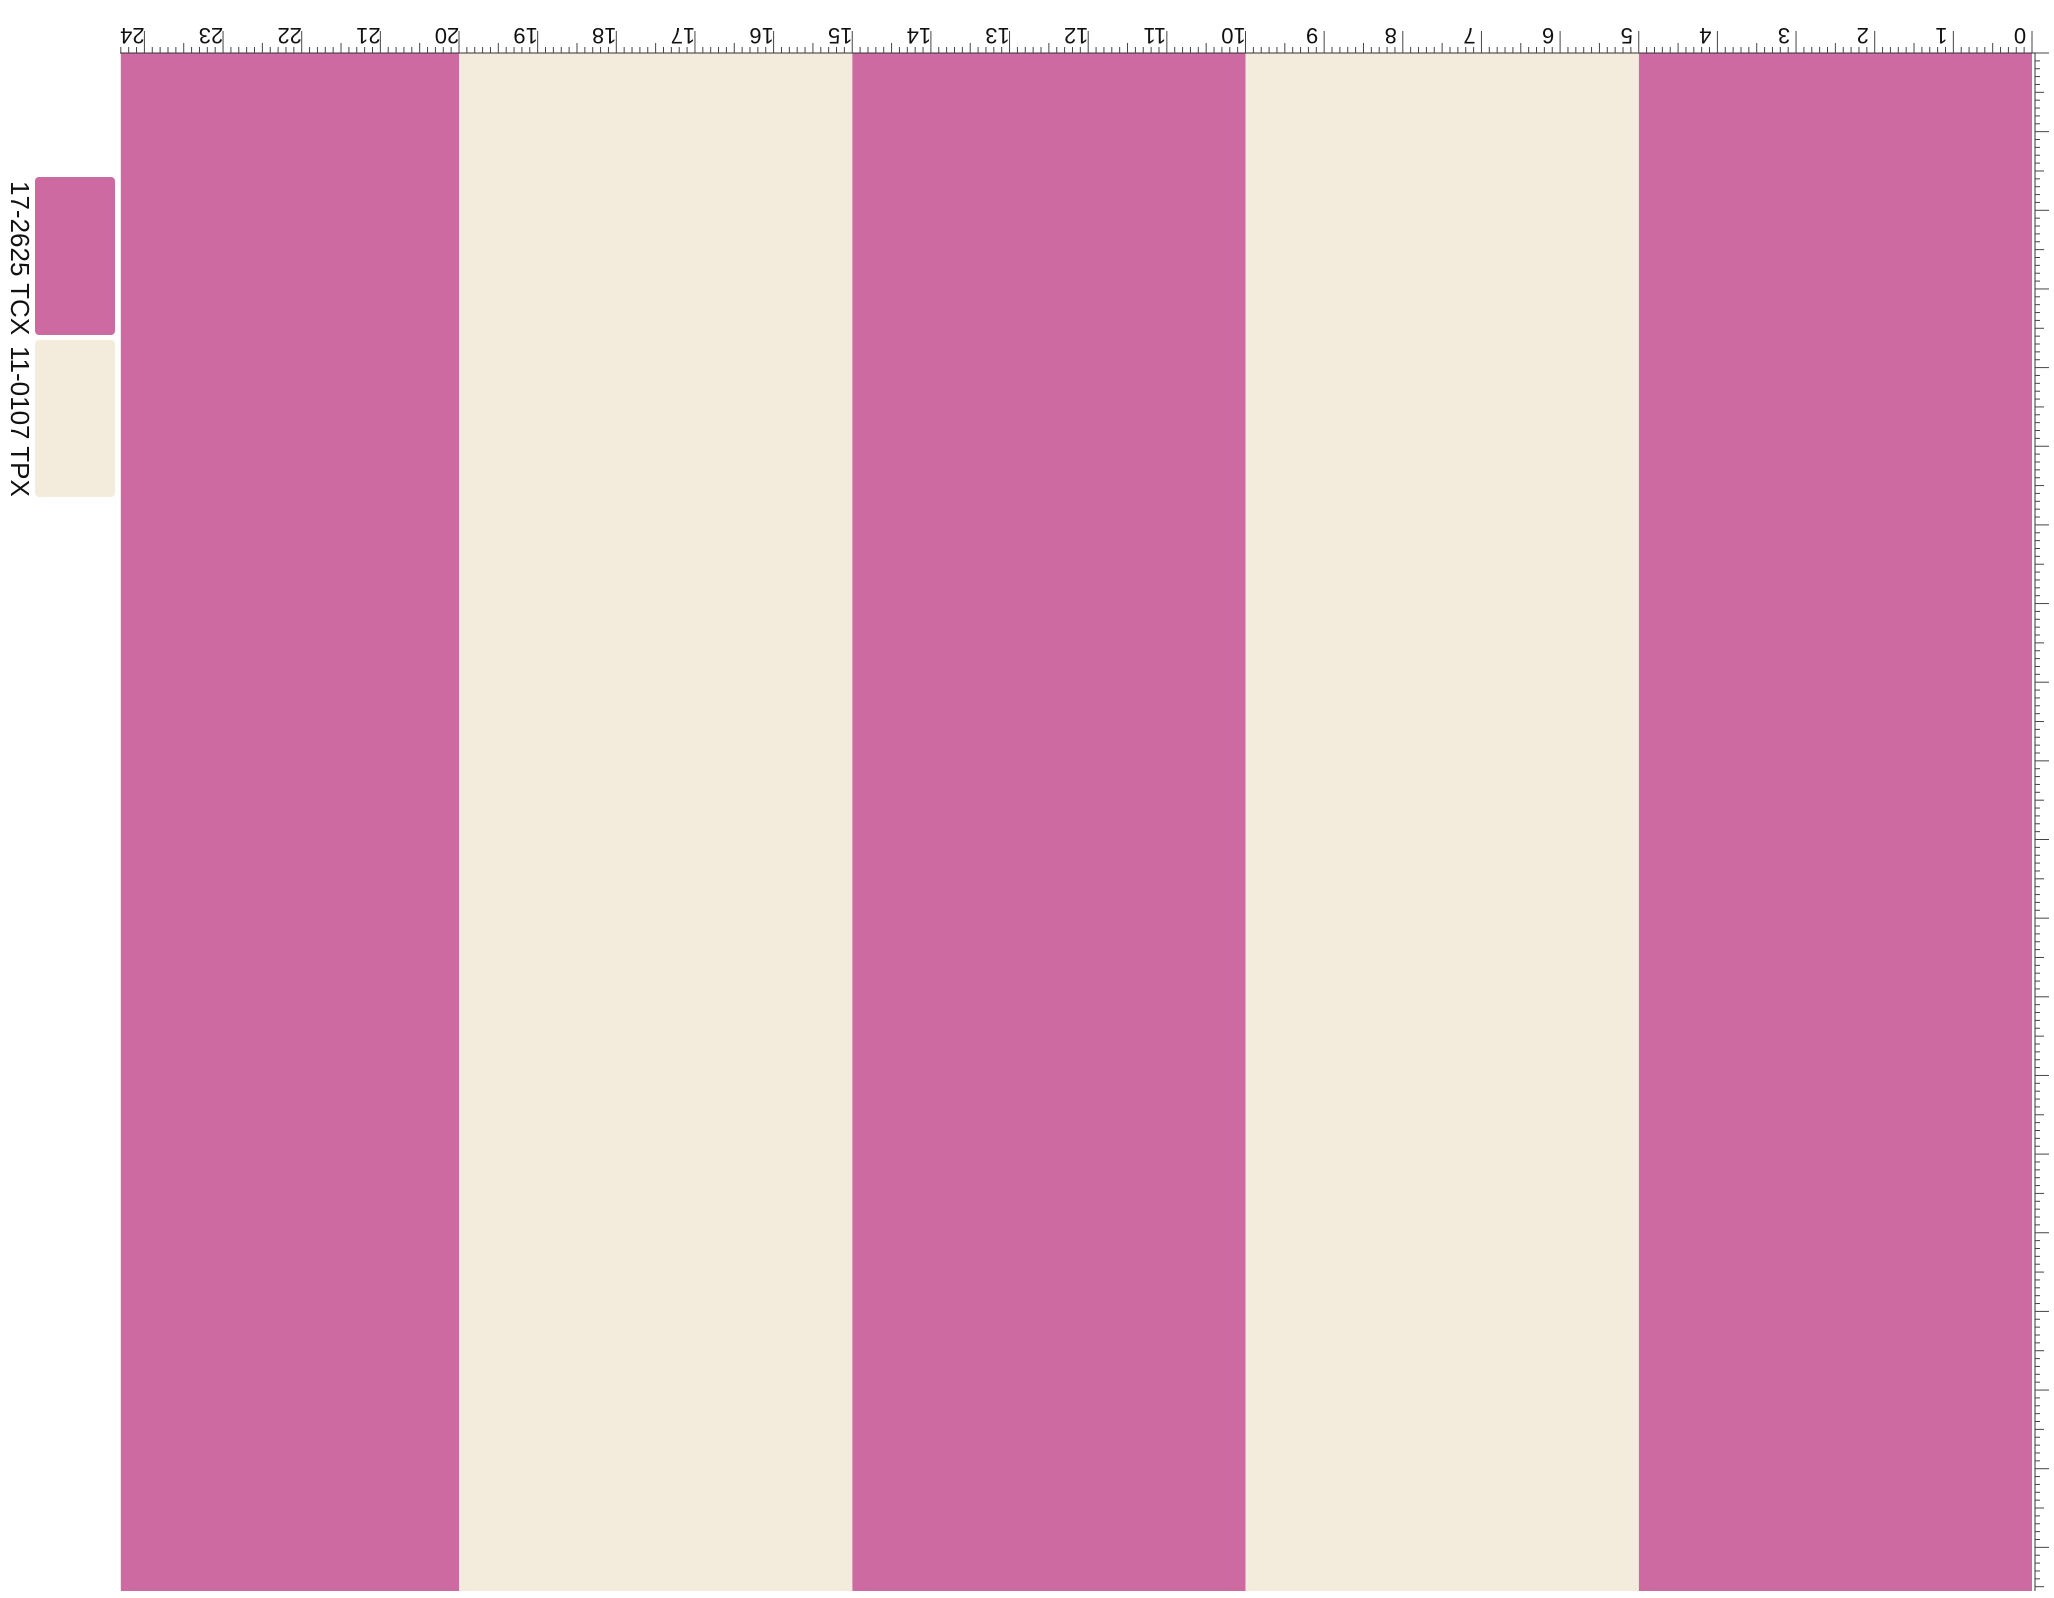 The image size is (2054, 1598). I want to click on top-ruler-label: 13, so click(997, 35).